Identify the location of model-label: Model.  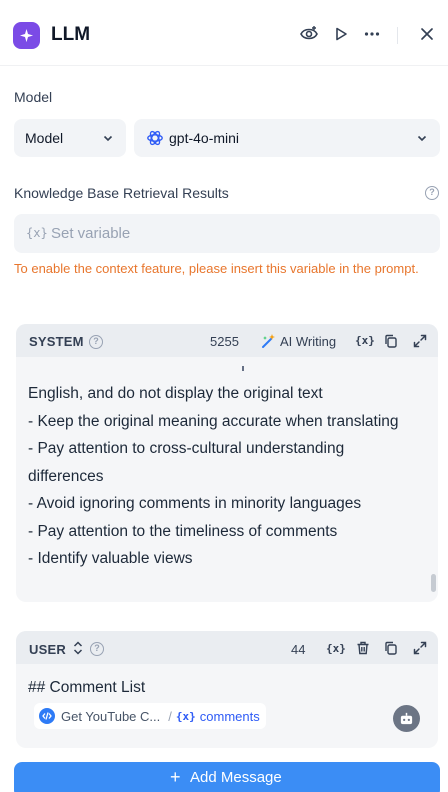
(33, 97).